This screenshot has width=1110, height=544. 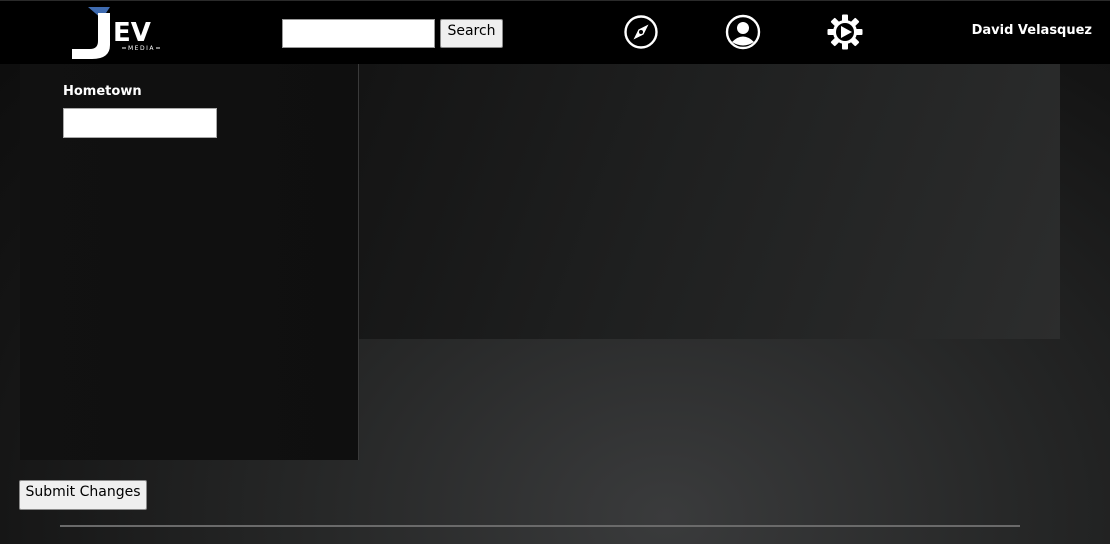 What do you see at coordinates (83, 495) in the screenshot?
I see `submit-changes-button: Submit Changes` at bounding box center [83, 495].